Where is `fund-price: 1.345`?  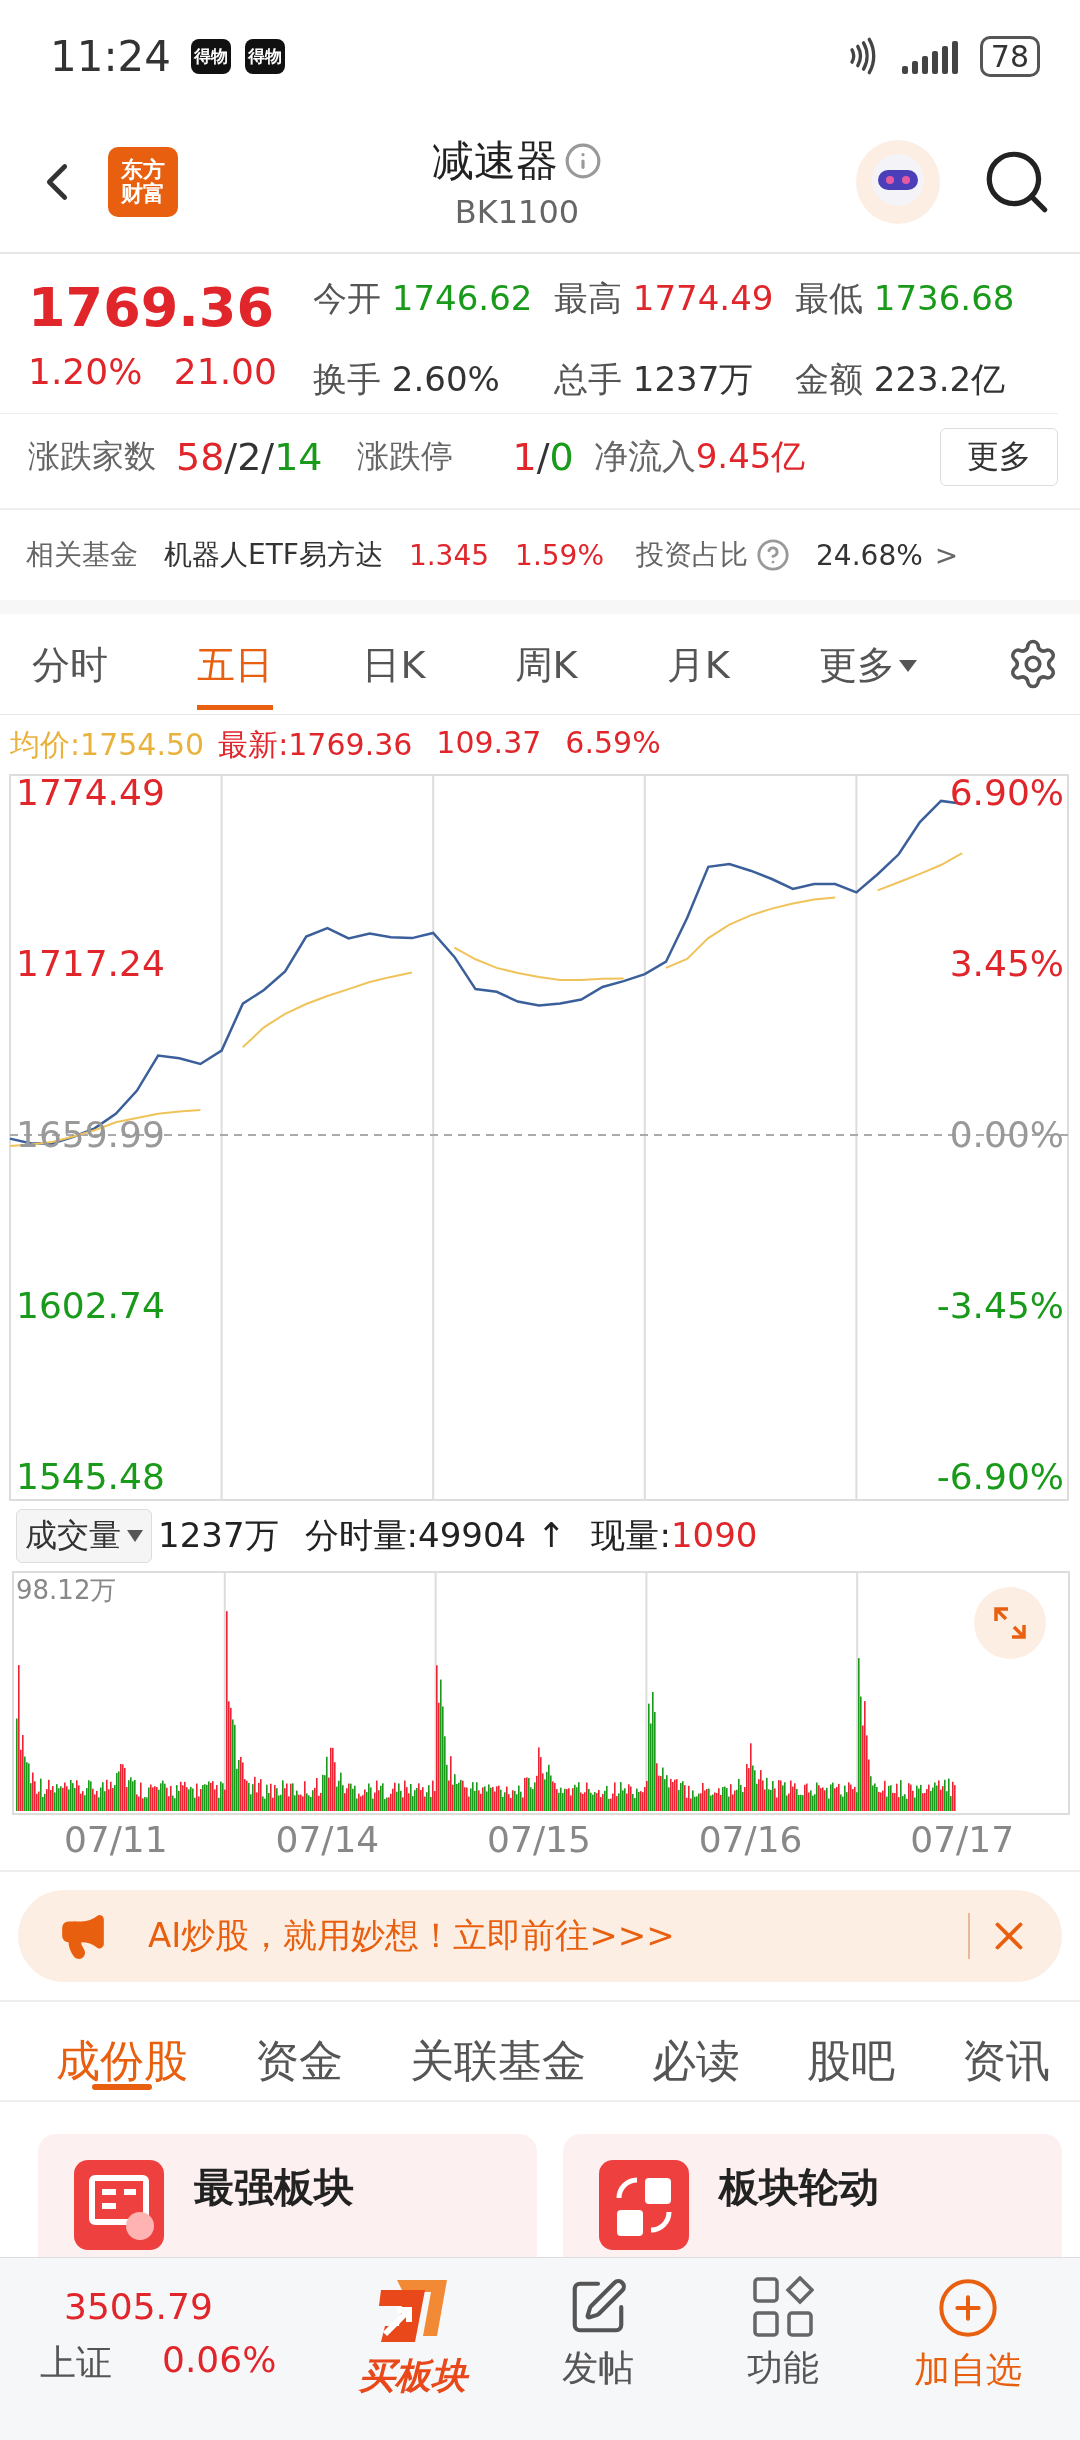 fund-price: 1.345 is located at coordinates (449, 555).